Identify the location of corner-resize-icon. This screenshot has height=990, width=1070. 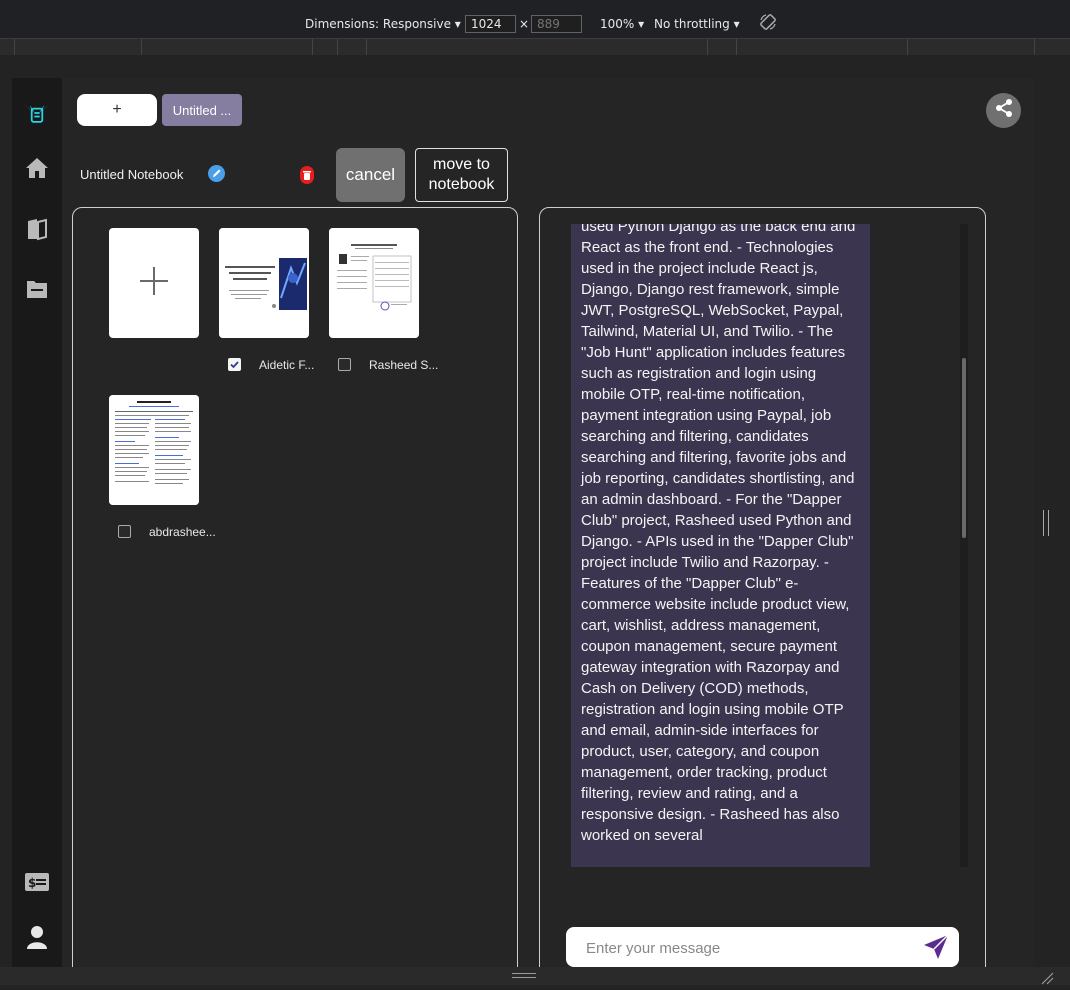
(1047, 980).